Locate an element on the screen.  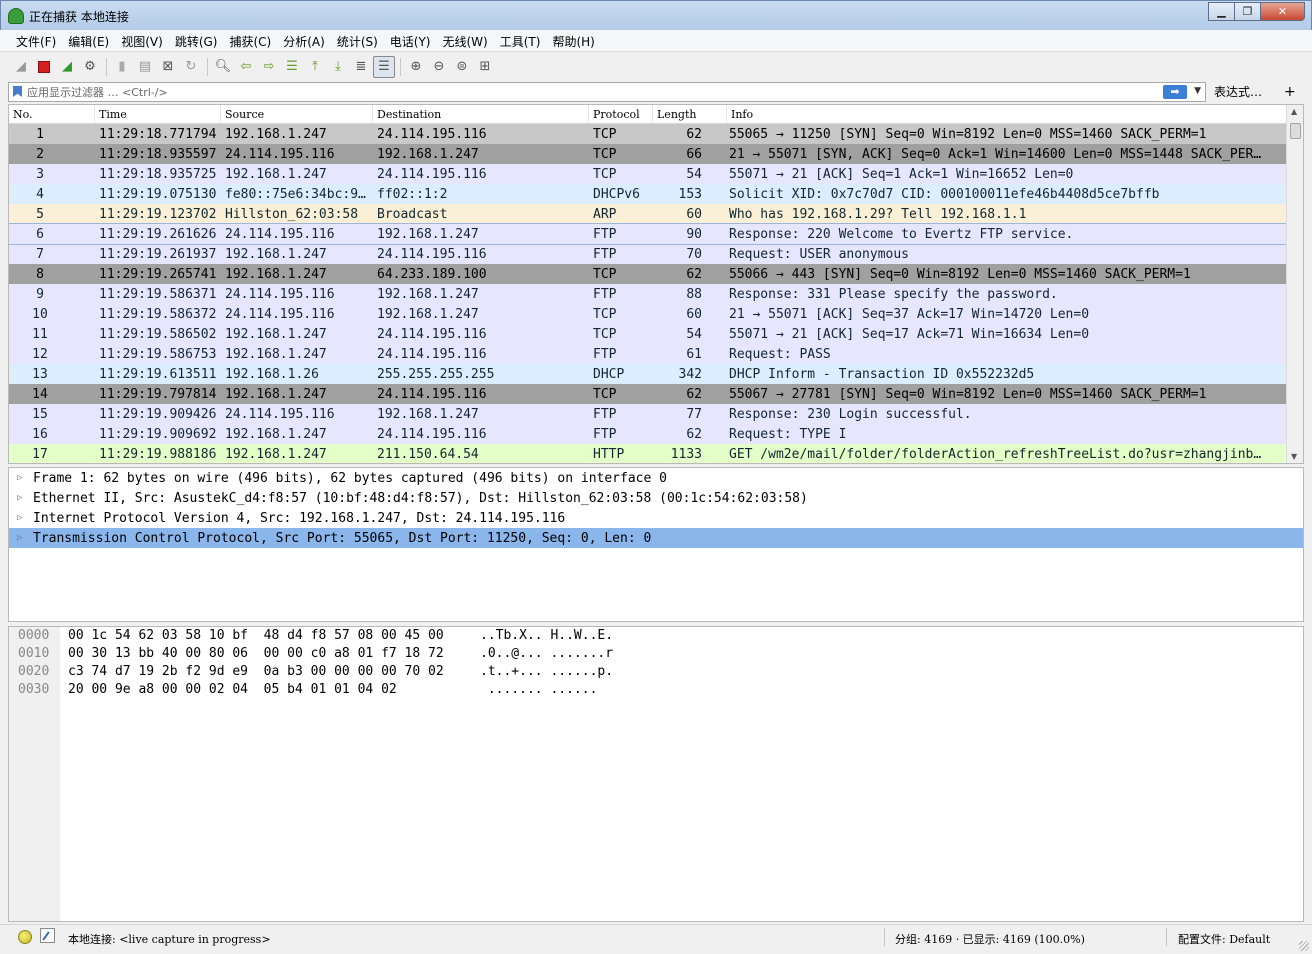
zoom-out-icon: ⊖ is located at coordinates (439, 67).